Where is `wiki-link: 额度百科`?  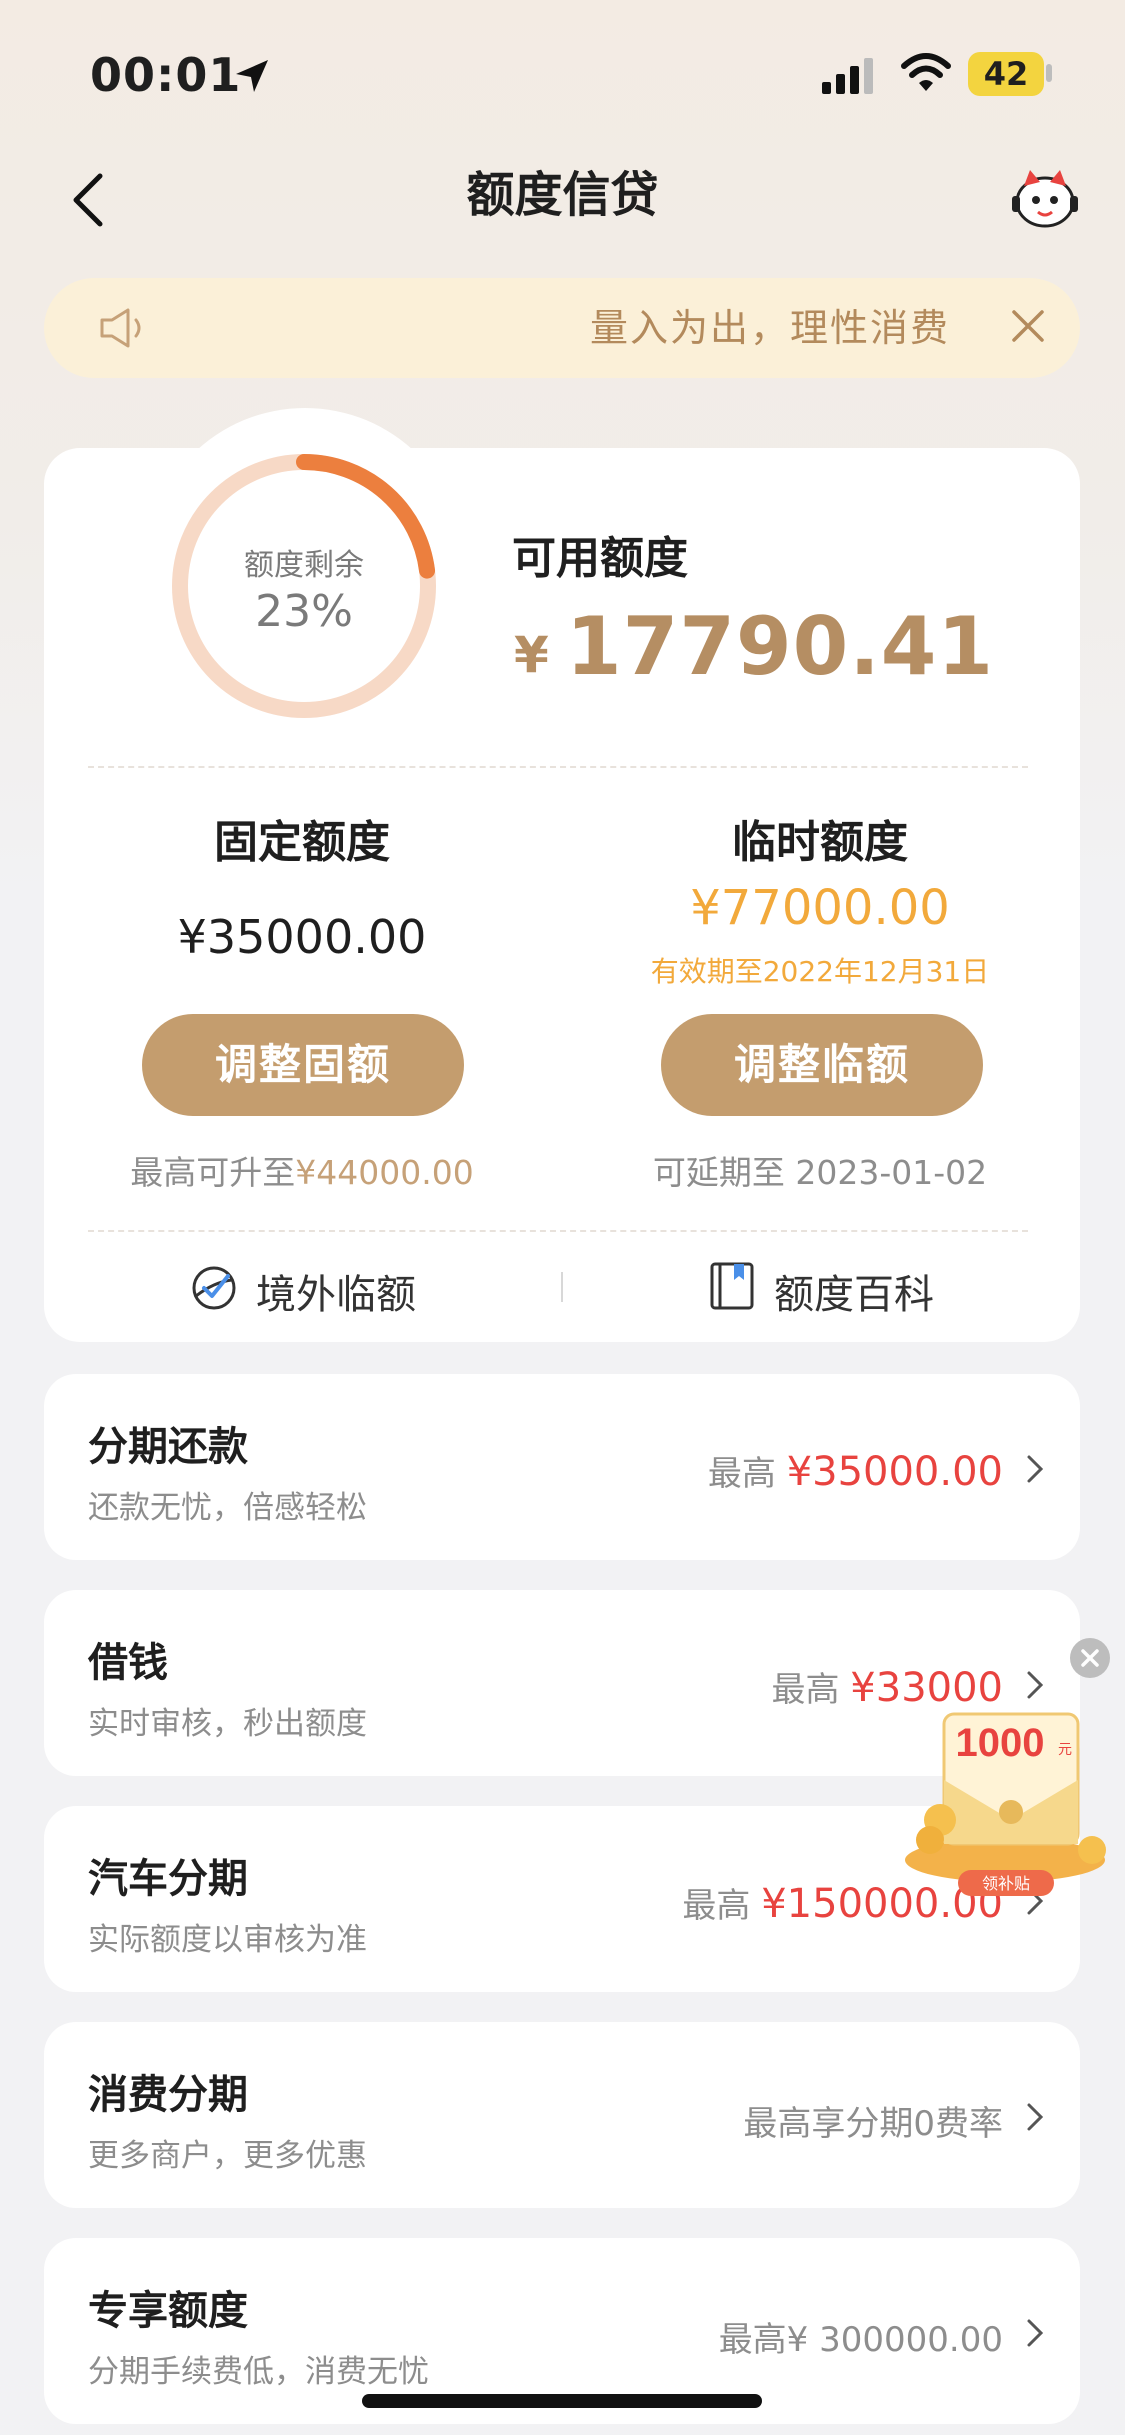 wiki-link: 额度百科 is located at coordinates (854, 1291).